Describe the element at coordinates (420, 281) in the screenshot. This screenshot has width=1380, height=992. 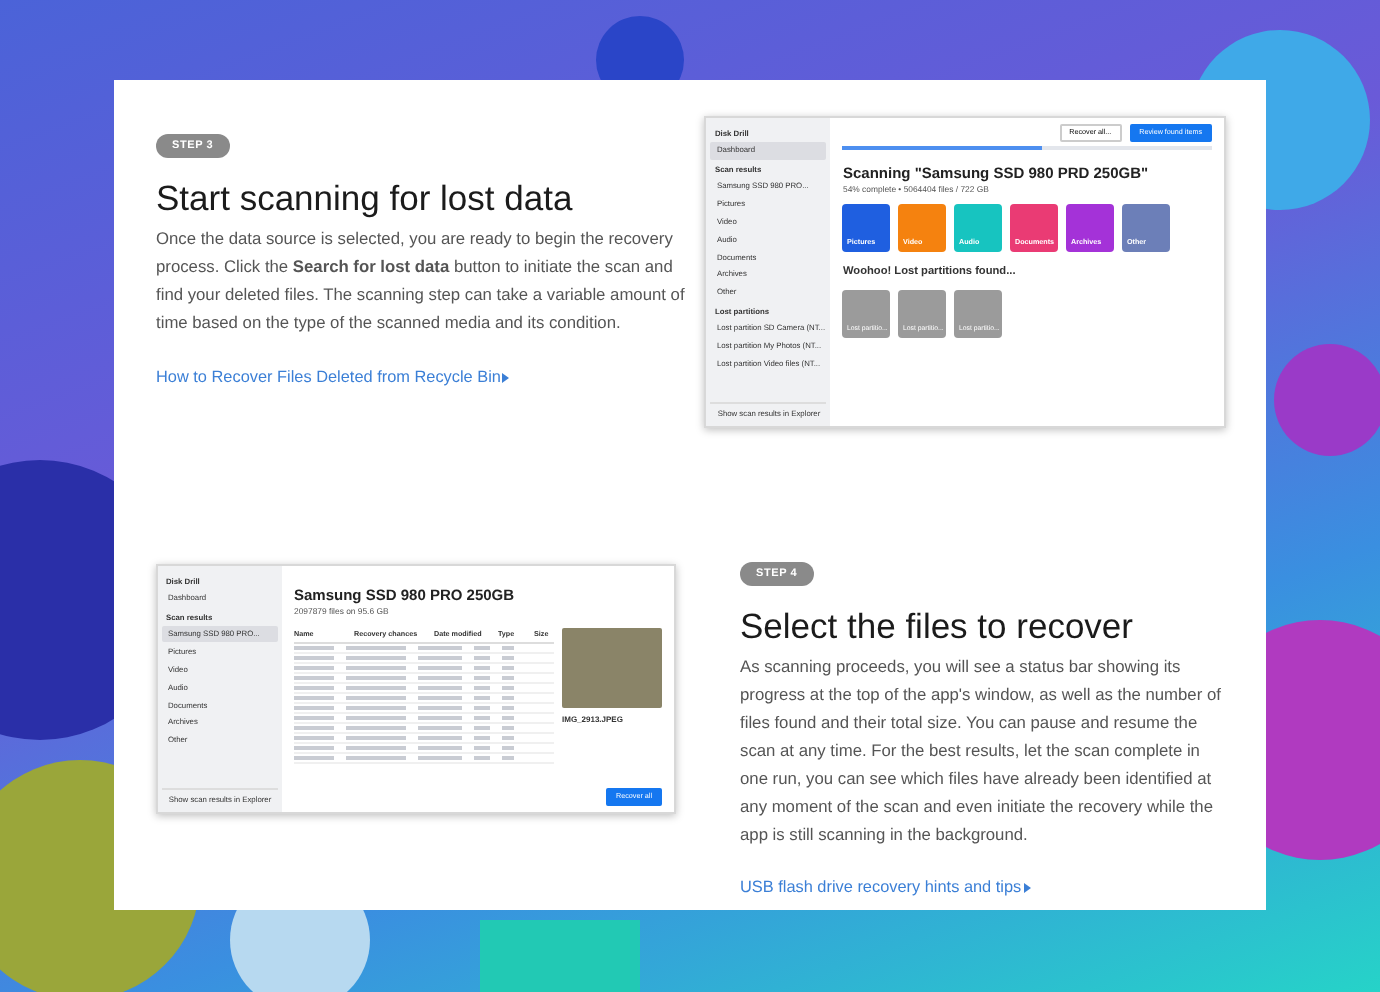
I see `step-description: Once the data source is selected, you are ready to begin the recovery process. Click the Search for lost data button to initiate the scan and find your deleted files. The scanning step can take a variable amount of time based on the type of the scanned media and its condition.` at that location.